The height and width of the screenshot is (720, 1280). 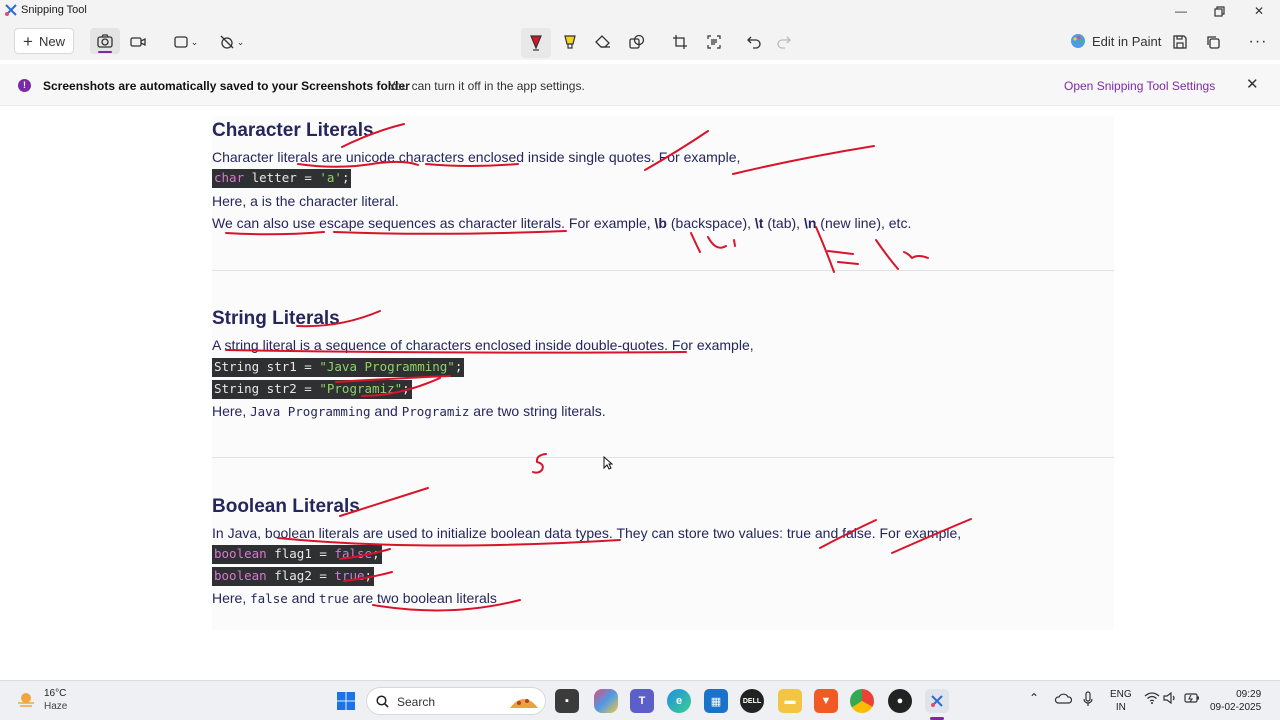 What do you see at coordinates (1152, 700) in the screenshot?
I see `wifi-icon` at bounding box center [1152, 700].